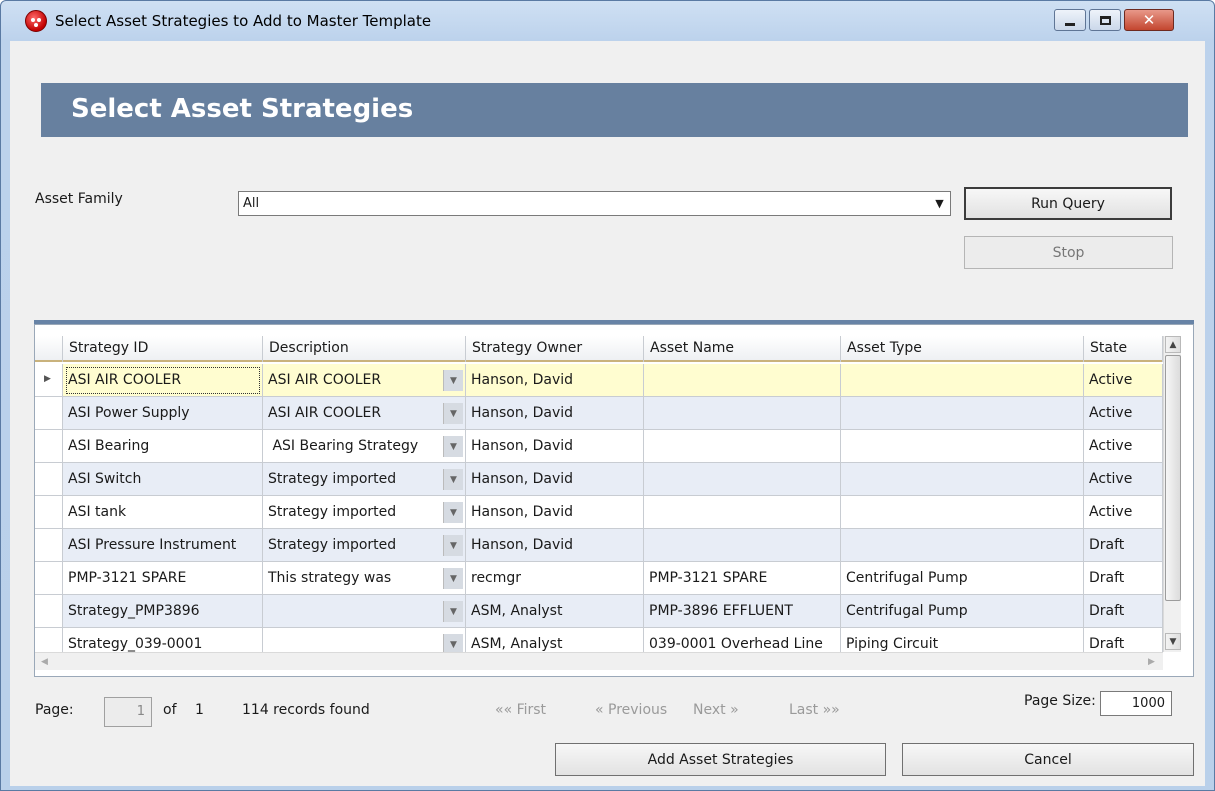 The image size is (1215, 791). Describe the element at coordinates (364, 446) in the screenshot. I see `cell-description: ASI Bearing Strategy ▼` at that location.